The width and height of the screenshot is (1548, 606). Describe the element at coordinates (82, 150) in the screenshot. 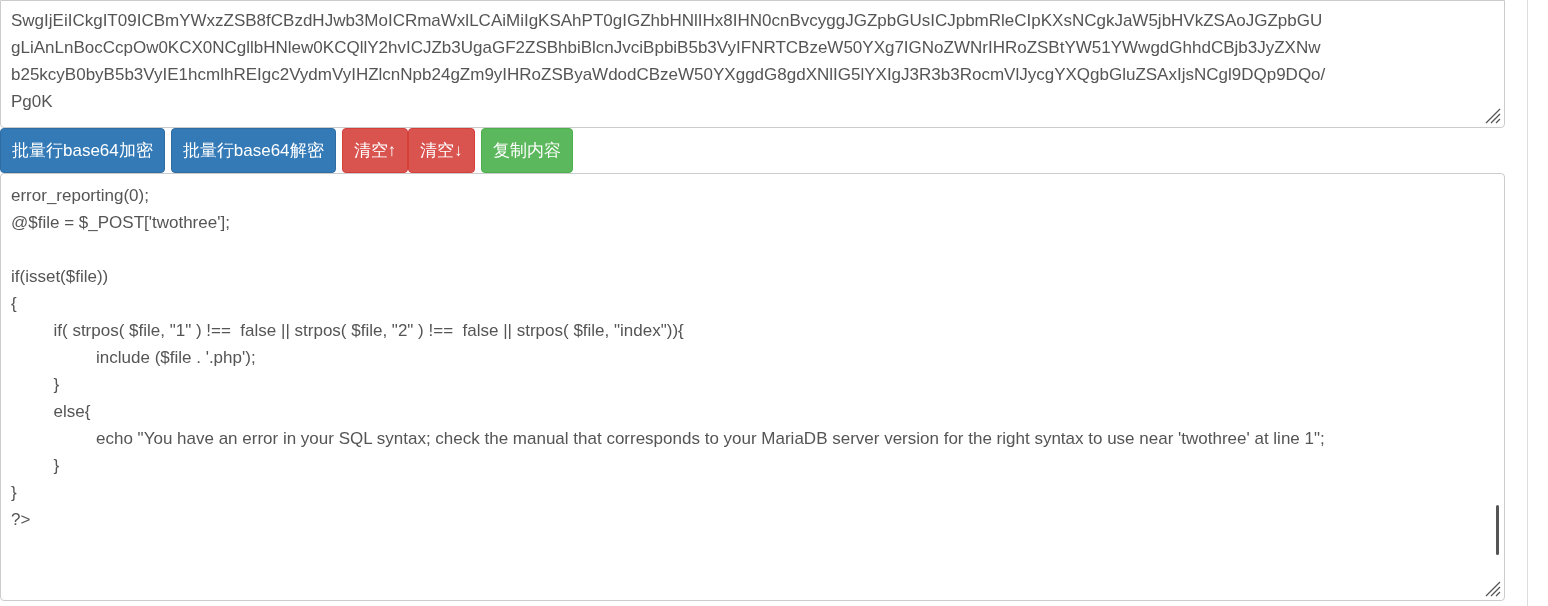

I see `action-button: 批量行base64加密` at that location.